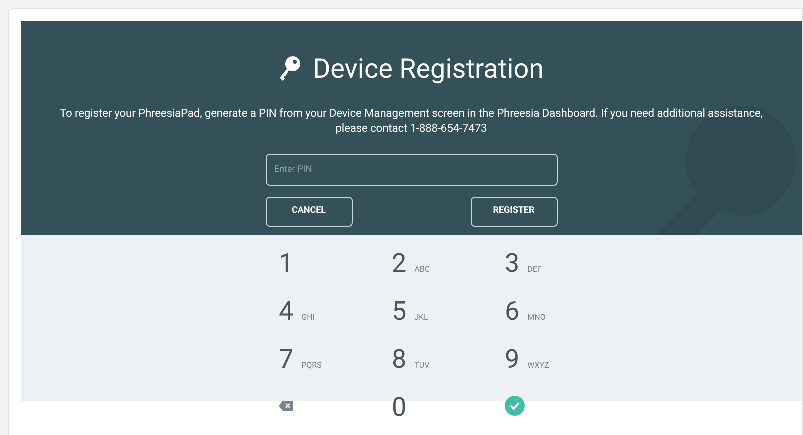  Describe the element at coordinates (300, 358) in the screenshot. I see `keypad-key: 7 PQRS` at that location.